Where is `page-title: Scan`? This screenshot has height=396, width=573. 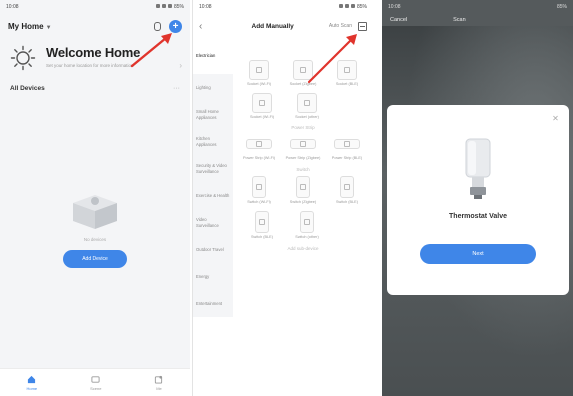
page-title: Scan is located at coordinates (459, 20).